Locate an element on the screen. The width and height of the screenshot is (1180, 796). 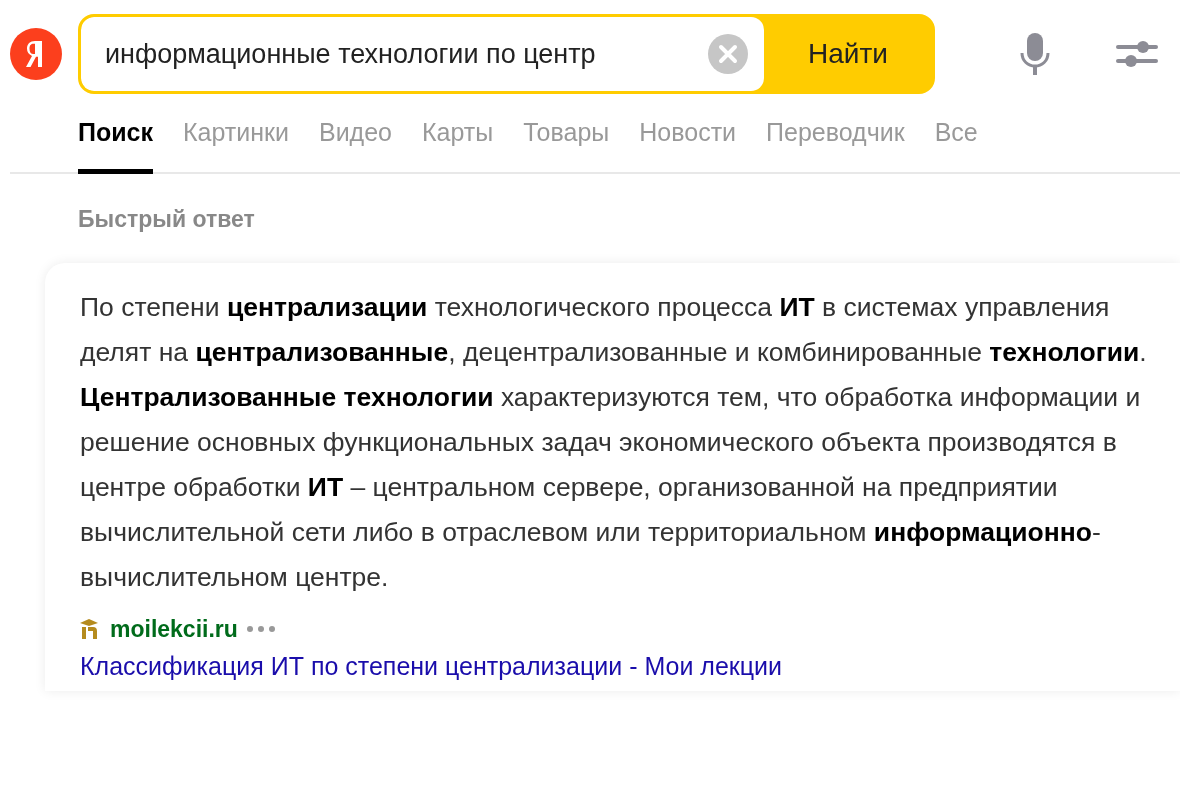
search-tab: Новости is located at coordinates (688, 141).